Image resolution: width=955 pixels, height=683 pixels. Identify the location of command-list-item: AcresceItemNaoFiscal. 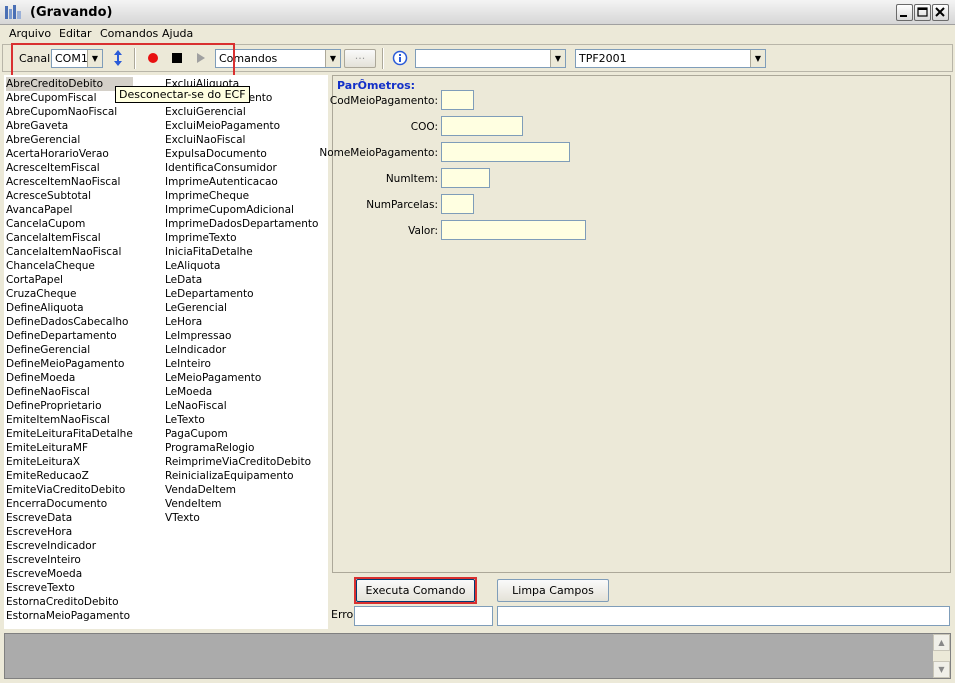
(69, 182).